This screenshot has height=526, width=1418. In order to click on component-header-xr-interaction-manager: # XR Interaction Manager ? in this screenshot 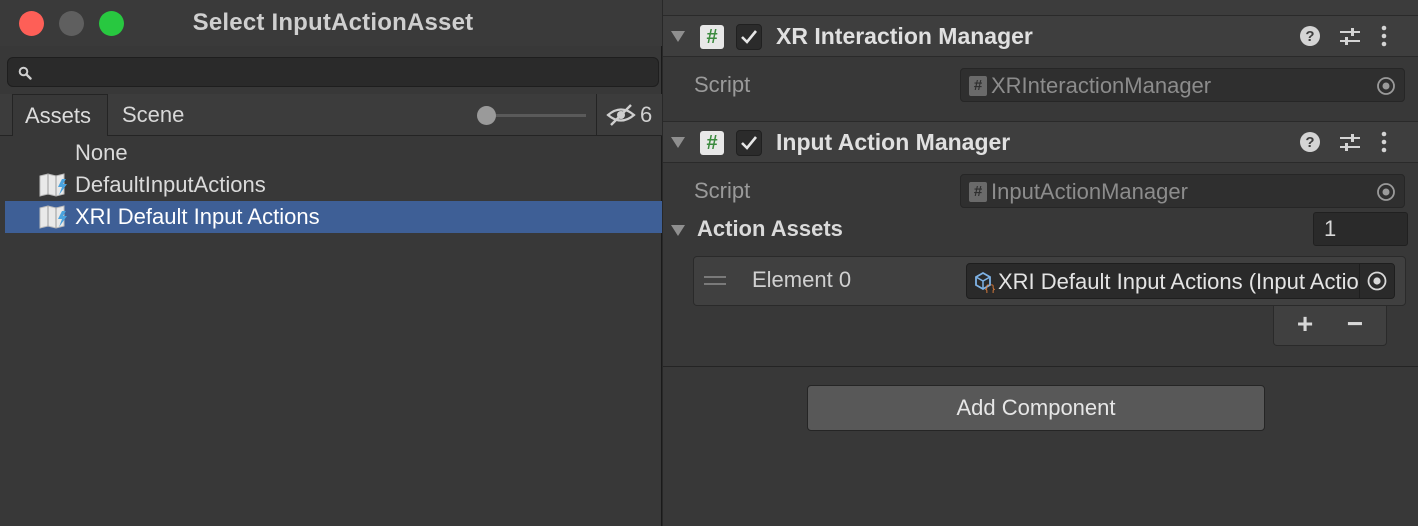, I will do `click(1040, 36)`.